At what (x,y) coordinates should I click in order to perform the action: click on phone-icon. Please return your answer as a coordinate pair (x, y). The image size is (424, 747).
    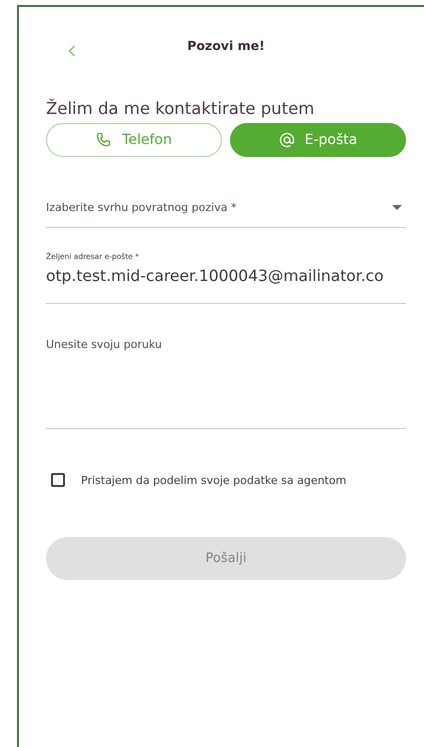
    Looking at the image, I should click on (104, 140).